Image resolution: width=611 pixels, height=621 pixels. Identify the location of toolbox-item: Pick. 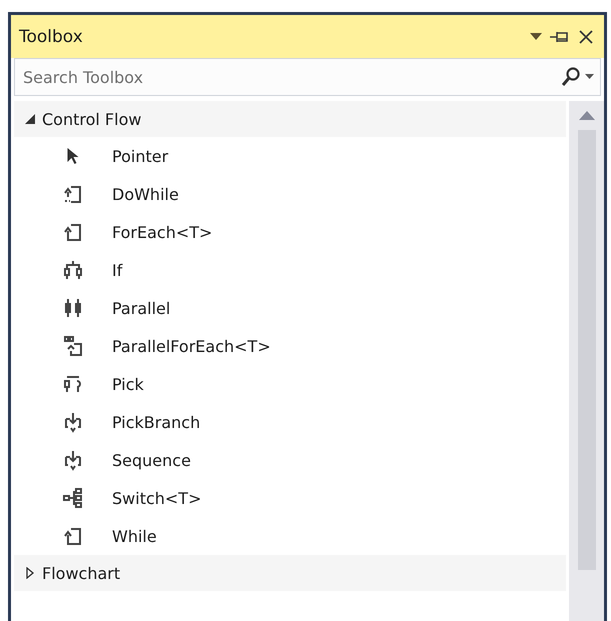
(291, 384).